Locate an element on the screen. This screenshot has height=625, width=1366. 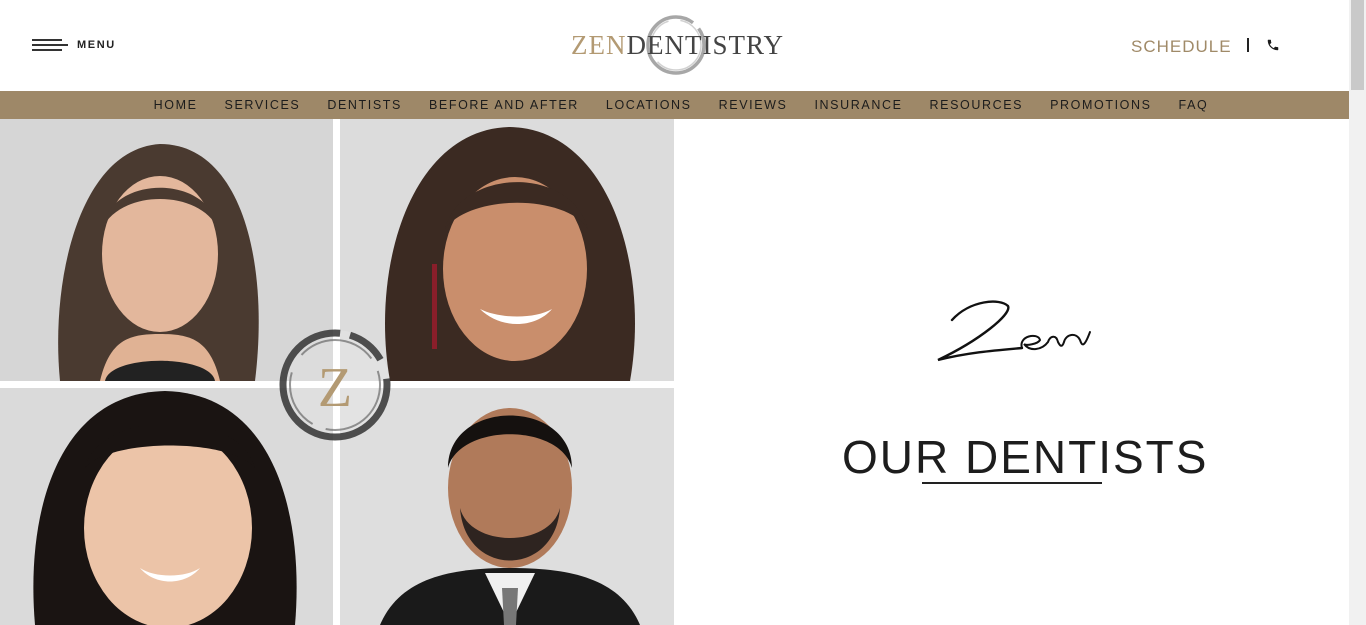
hamburger-icon is located at coordinates (50, 45).